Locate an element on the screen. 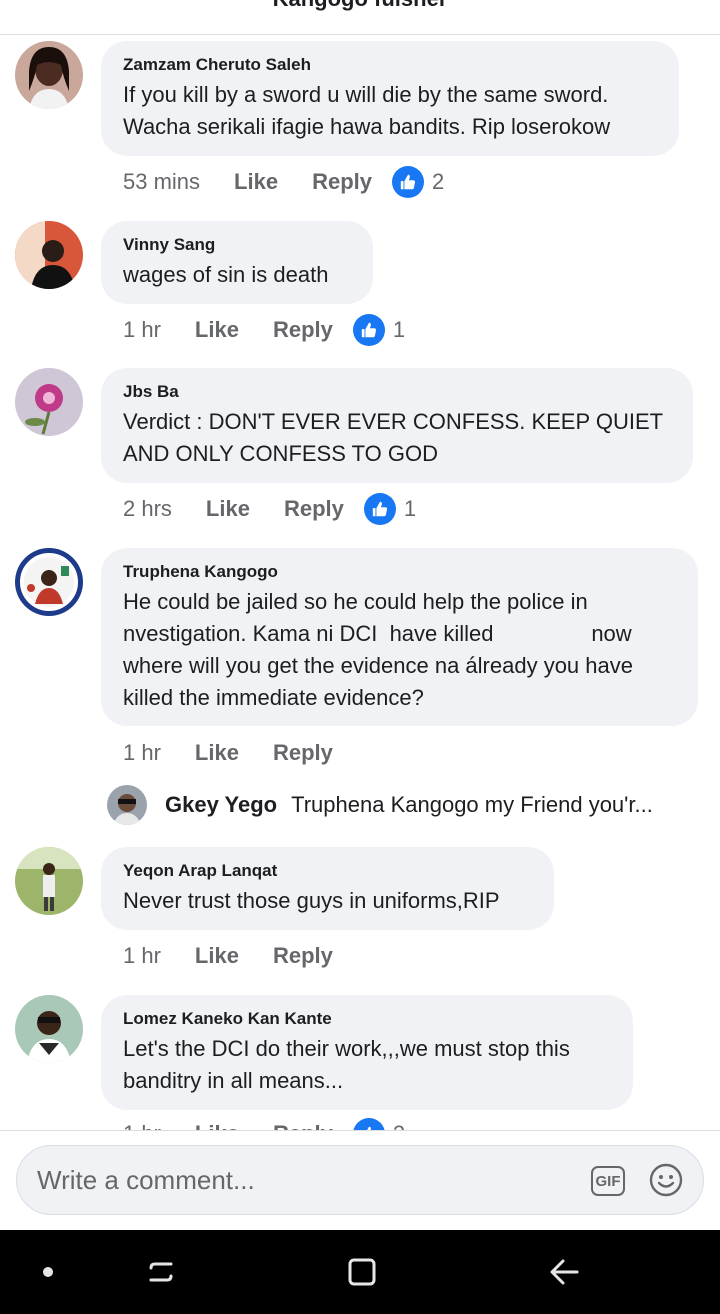  comment-author: Lomez Kaneko Kan Kante is located at coordinates (367, 1019).